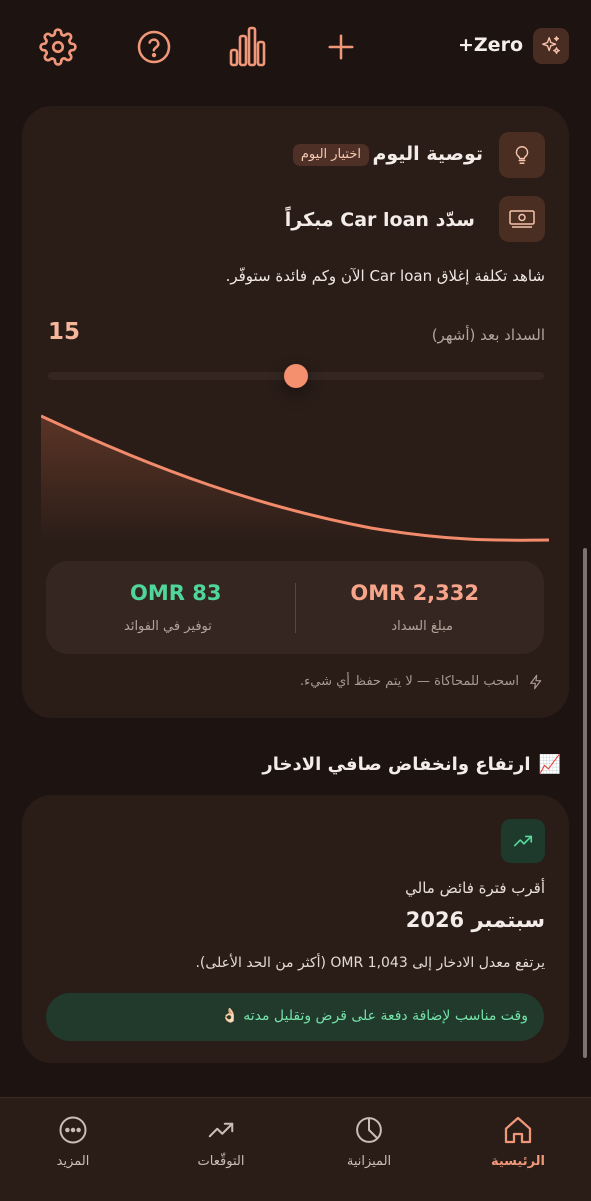 The width and height of the screenshot is (591, 1201). I want to click on stats-icon, so click(247, 47).